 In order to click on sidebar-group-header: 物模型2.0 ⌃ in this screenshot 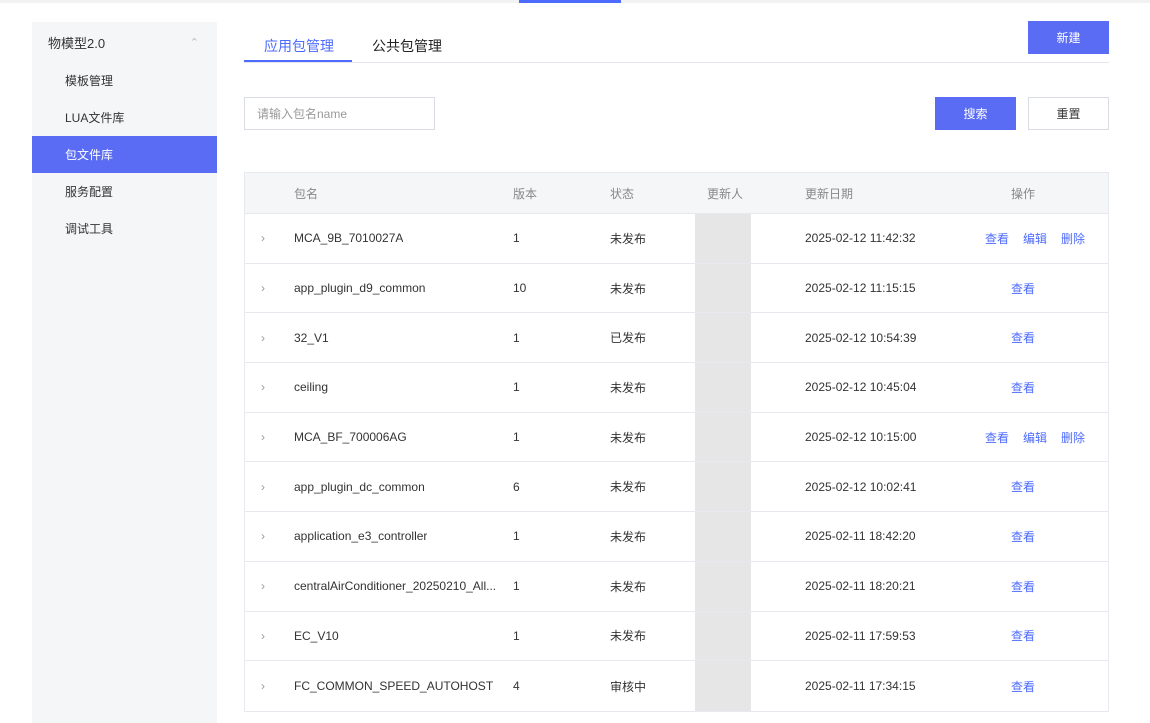, I will do `click(124, 42)`.